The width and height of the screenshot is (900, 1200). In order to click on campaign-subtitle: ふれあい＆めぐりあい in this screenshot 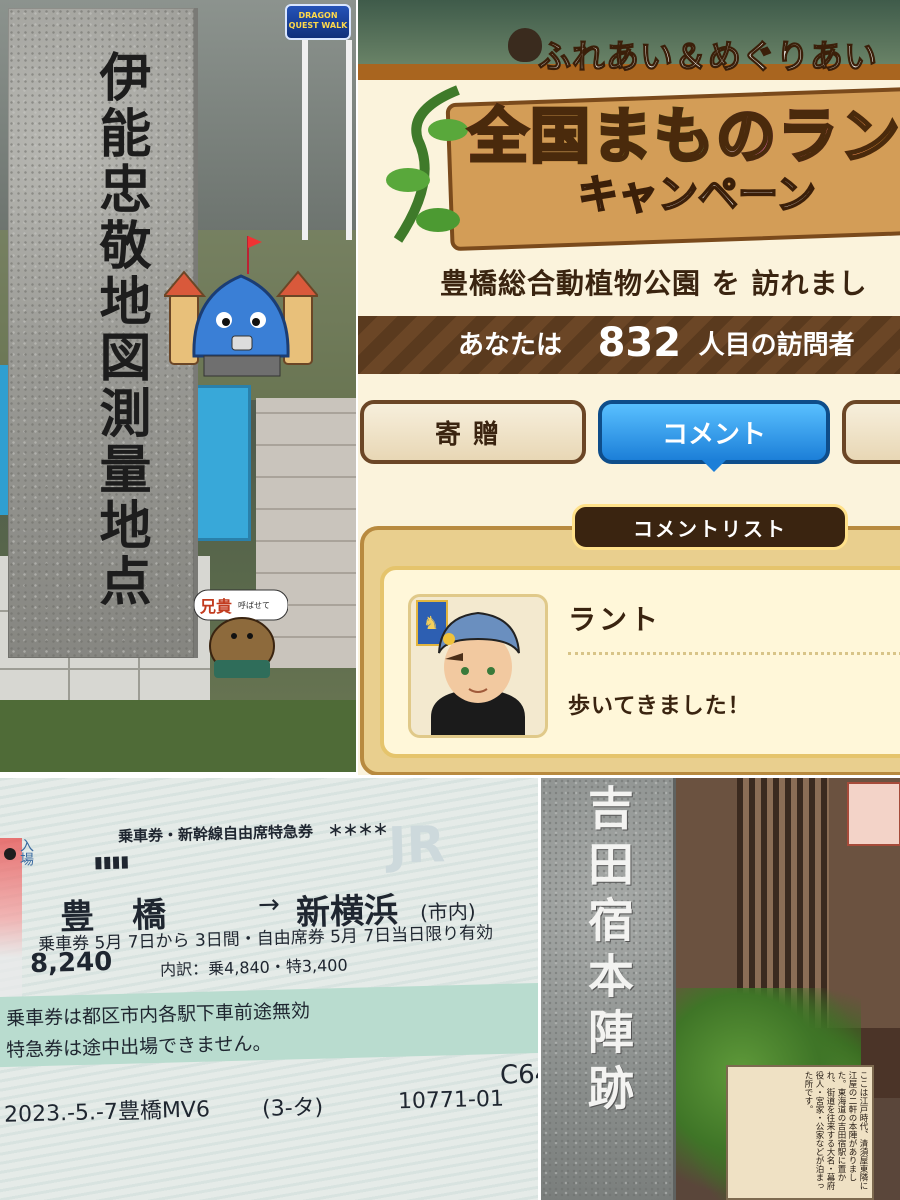, I will do `click(707, 56)`.